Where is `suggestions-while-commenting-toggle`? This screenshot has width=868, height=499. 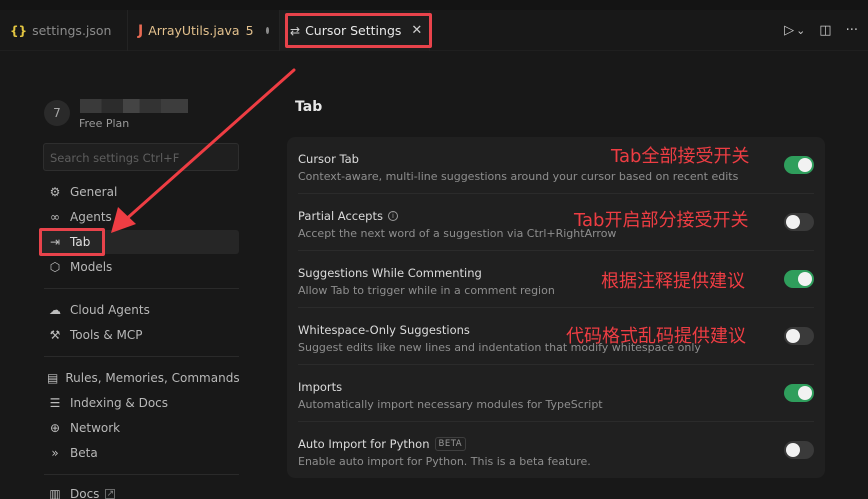 suggestions-while-commenting-toggle is located at coordinates (799, 279).